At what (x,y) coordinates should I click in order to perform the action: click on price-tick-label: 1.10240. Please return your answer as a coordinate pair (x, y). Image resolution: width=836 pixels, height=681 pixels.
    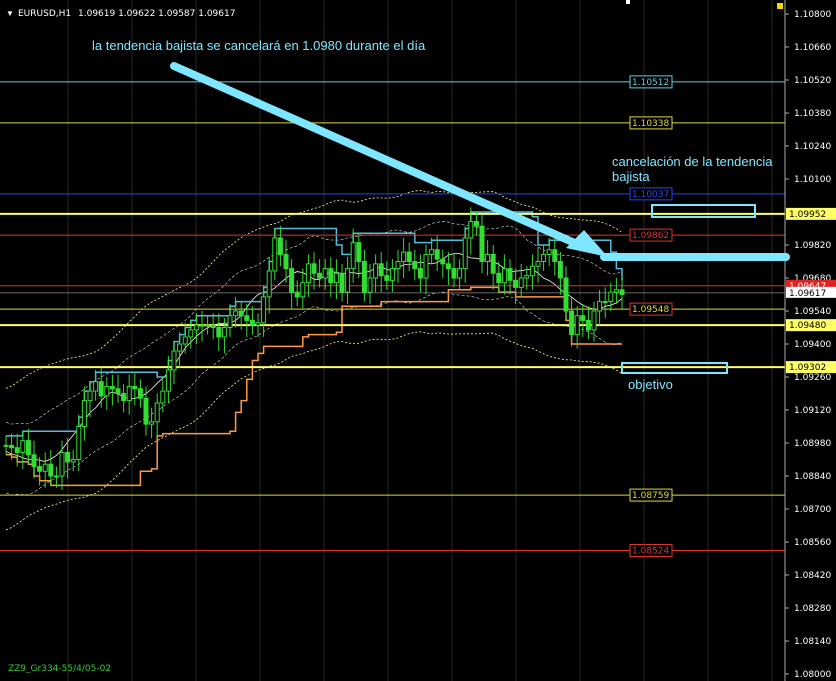
    Looking at the image, I should click on (812, 147).